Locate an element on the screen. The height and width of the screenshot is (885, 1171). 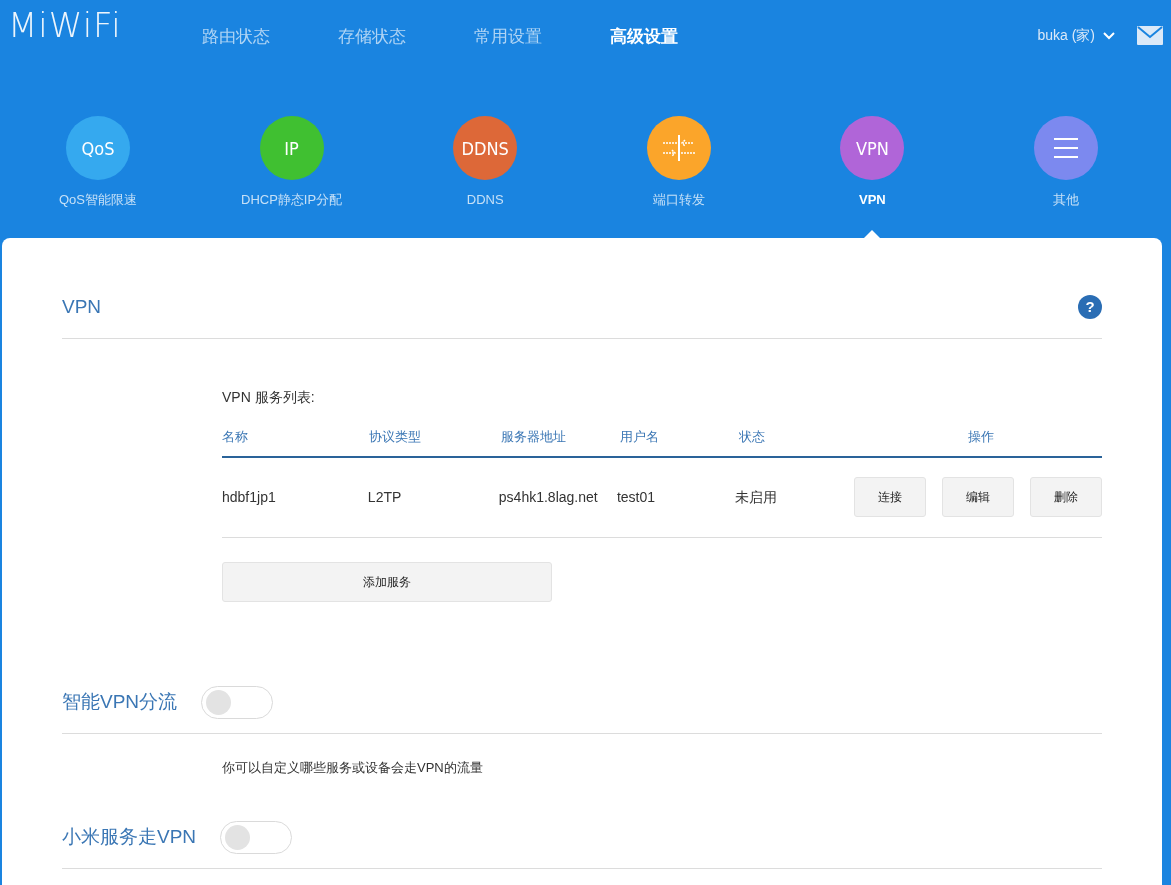
list-title: VPN 服务列表: is located at coordinates (269, 397).